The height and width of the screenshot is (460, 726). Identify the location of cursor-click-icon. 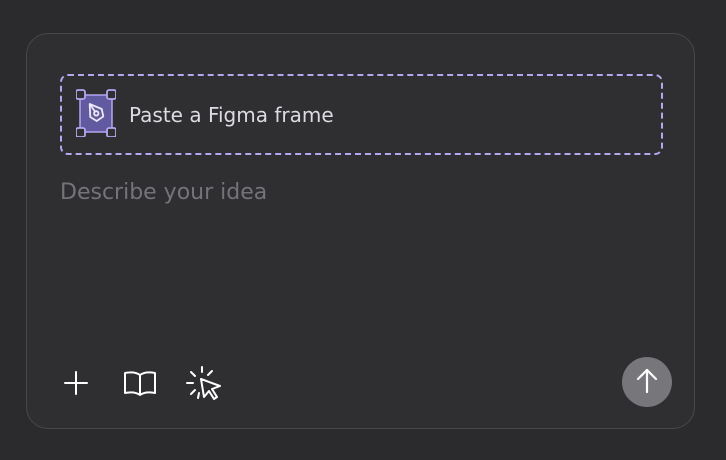
(204, 383).